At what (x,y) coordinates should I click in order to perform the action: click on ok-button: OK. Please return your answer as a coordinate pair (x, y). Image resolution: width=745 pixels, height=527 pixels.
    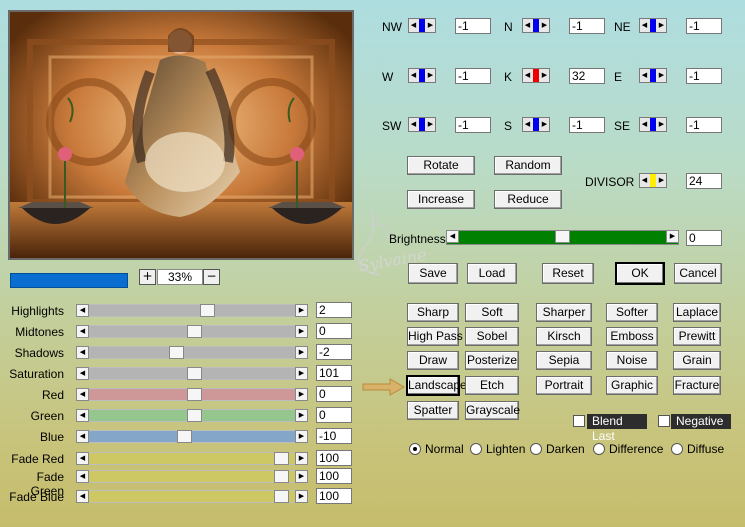
    Looking at the image, I should click on (640, 273).